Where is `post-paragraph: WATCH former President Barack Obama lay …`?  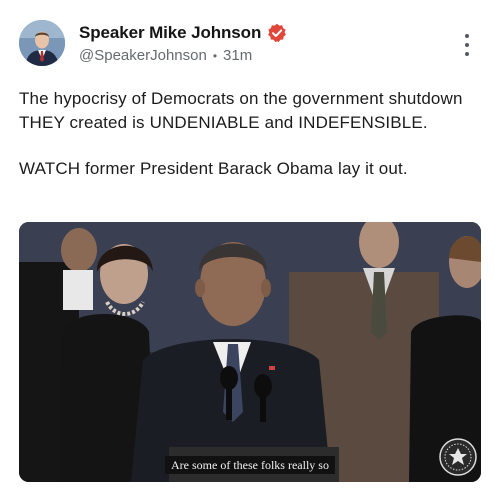
post-paragraph: WATCH former President Barack Obama lay … is located at coordinates (213, 168).